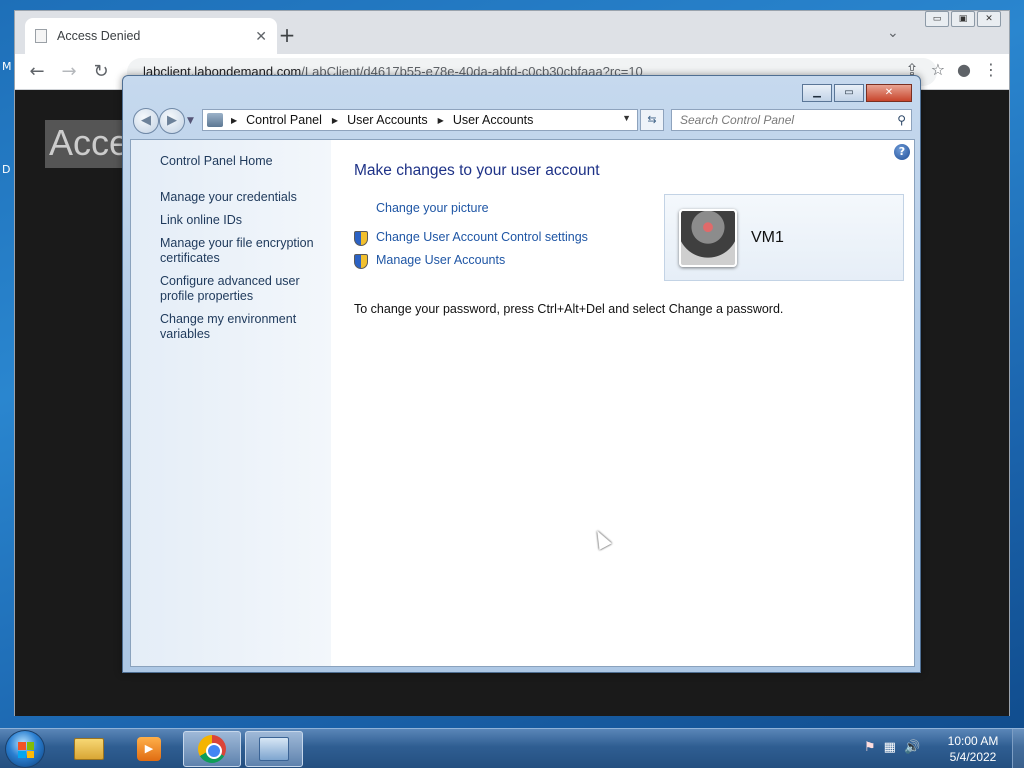  I want to click on browser-window-controls: ▭ ▣ ✕, so click(963, 19).